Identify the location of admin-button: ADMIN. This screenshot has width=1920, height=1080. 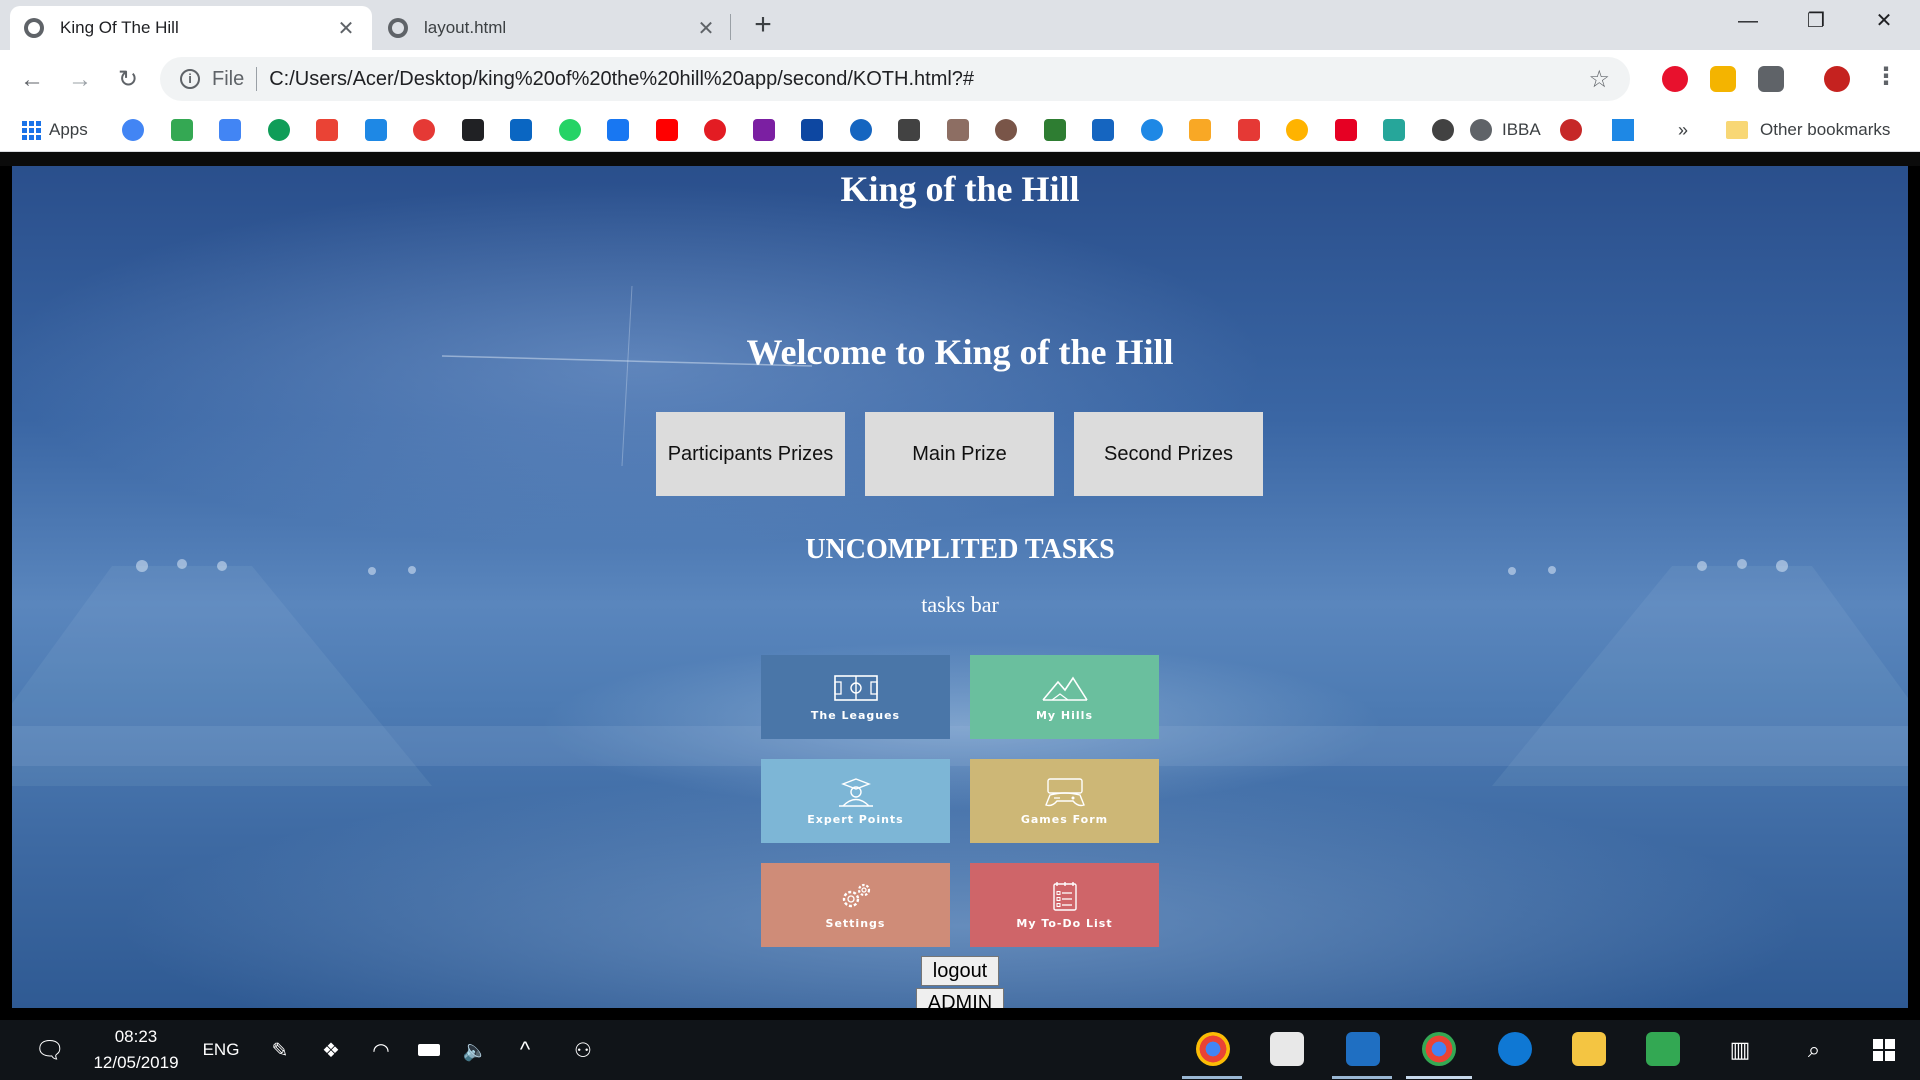
(960, 998).